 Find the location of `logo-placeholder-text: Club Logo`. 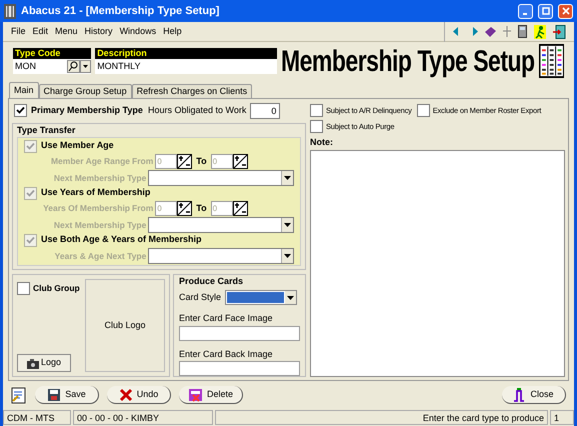

logo-placeholder-text: Club Logo is located at coordinates (125, 325).